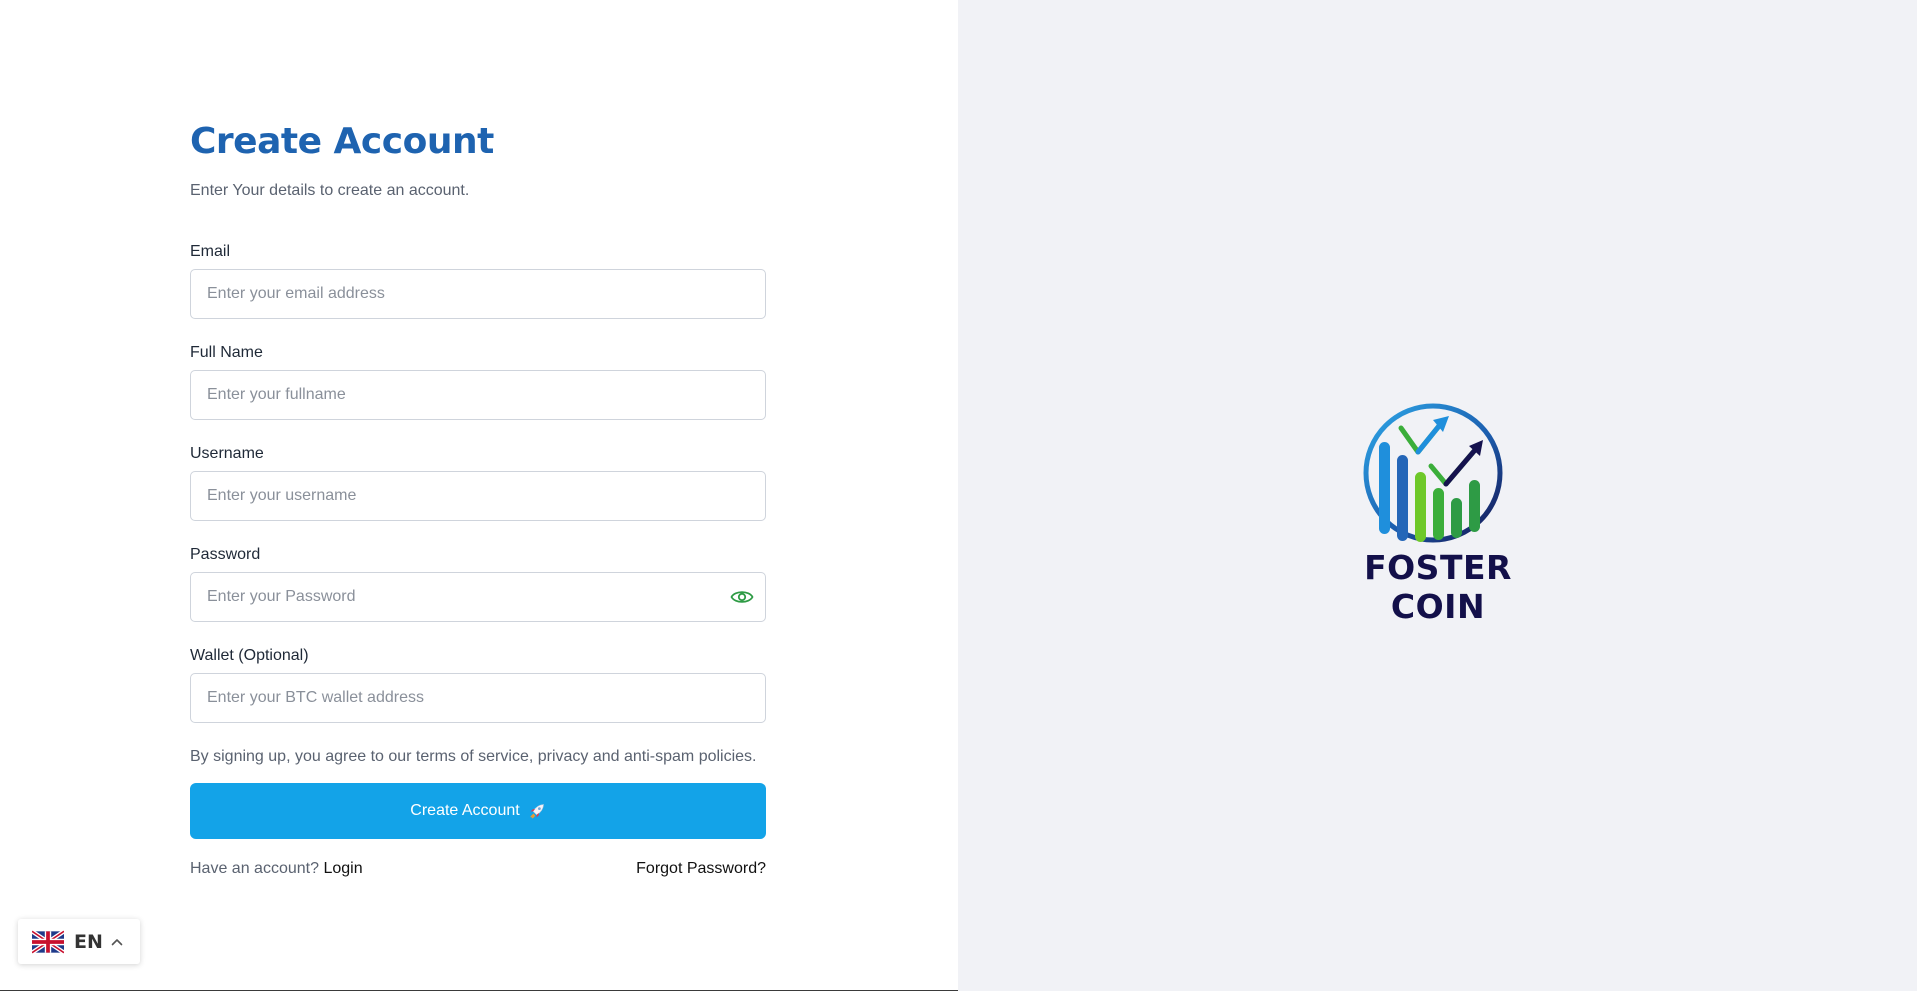  I want to click on fullname-input, so click(478, 395).